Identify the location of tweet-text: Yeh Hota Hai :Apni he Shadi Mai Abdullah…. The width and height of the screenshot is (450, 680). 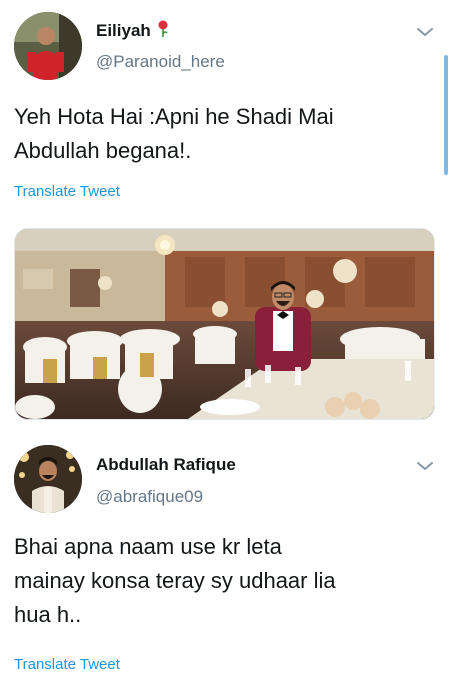
(174, 133).